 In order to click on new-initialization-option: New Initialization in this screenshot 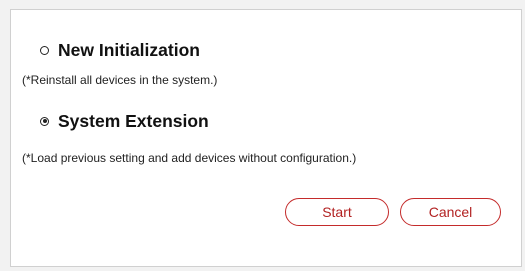, I will do `click(120, 50)`.